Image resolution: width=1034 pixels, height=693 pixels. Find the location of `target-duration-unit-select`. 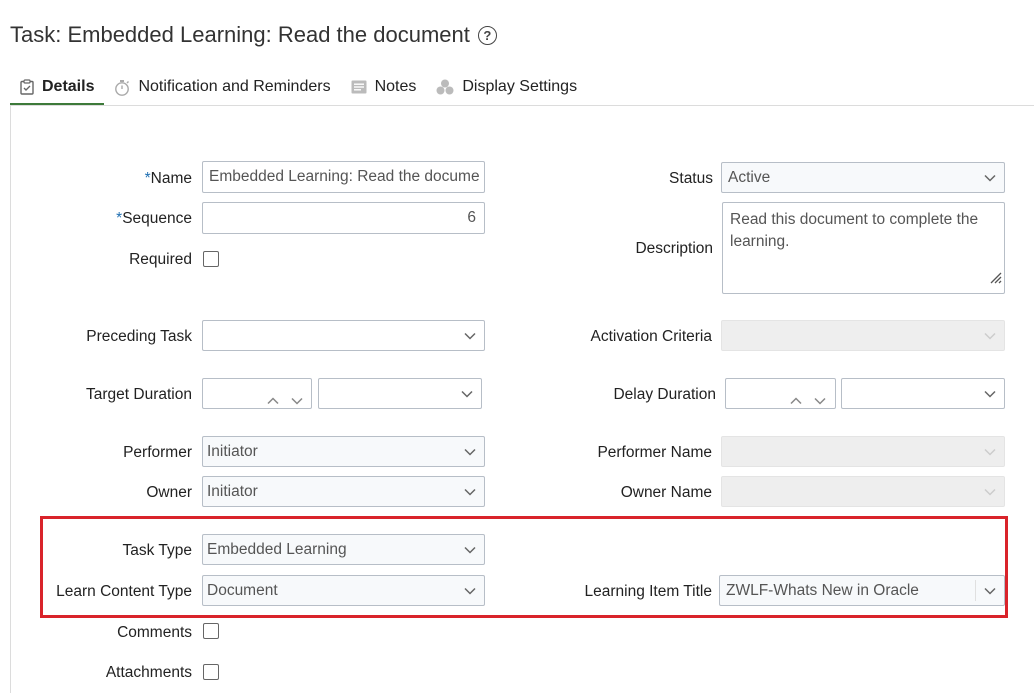

target-duration-unit-select is located at coordinates (400, 393).